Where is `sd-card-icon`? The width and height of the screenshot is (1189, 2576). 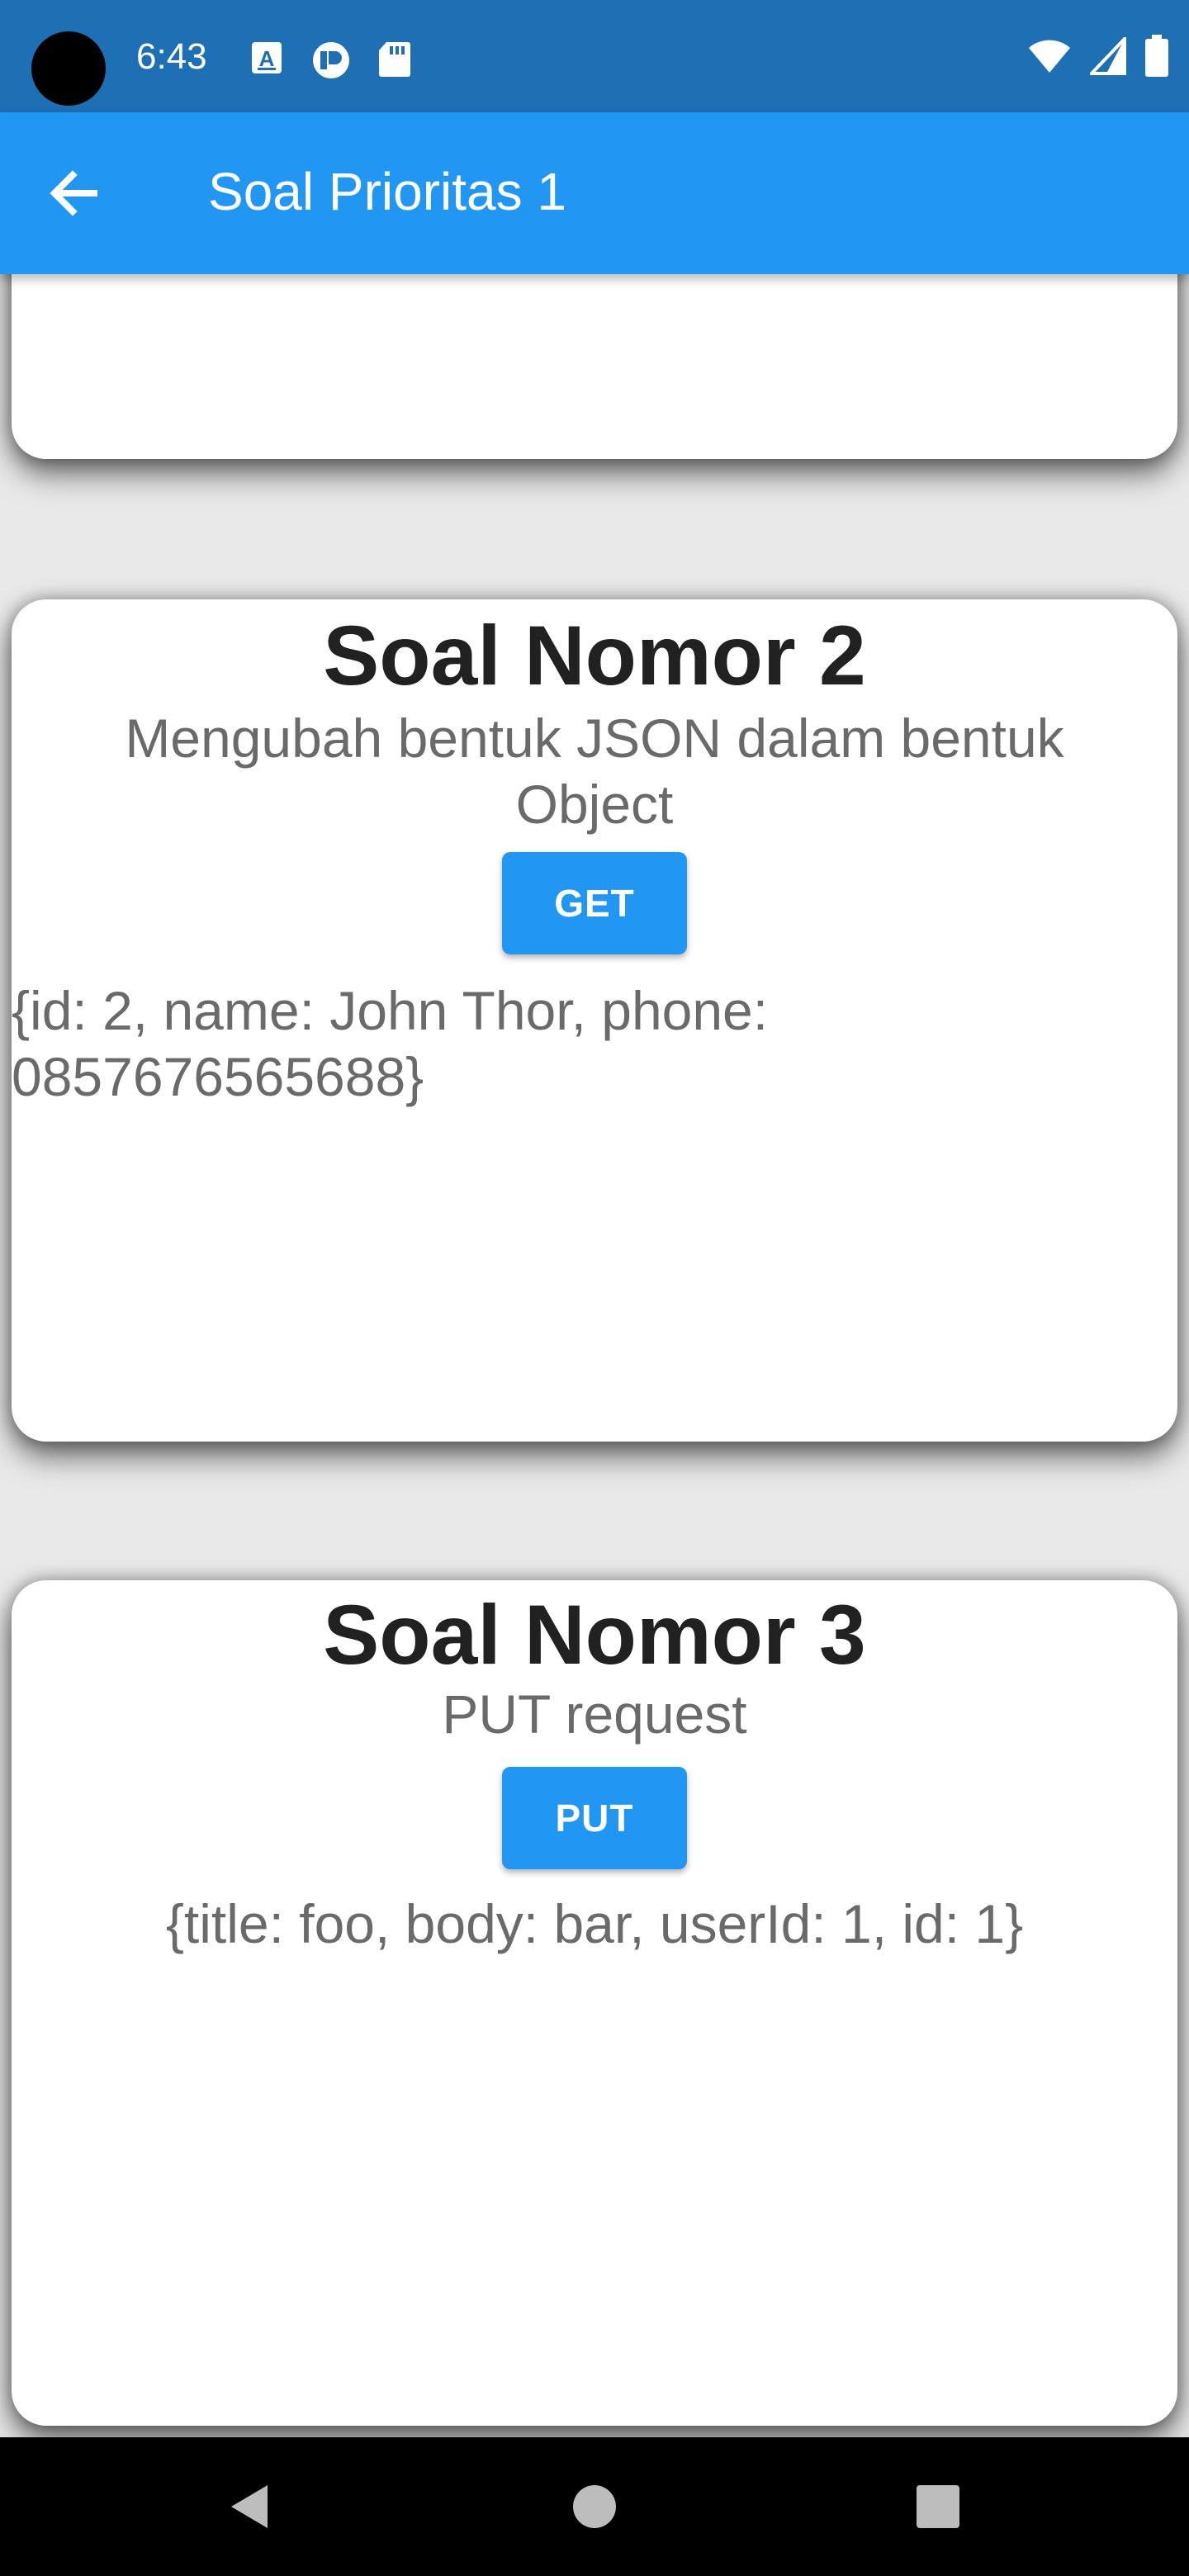
sd-card-icon is located at coordinates (394, 59).